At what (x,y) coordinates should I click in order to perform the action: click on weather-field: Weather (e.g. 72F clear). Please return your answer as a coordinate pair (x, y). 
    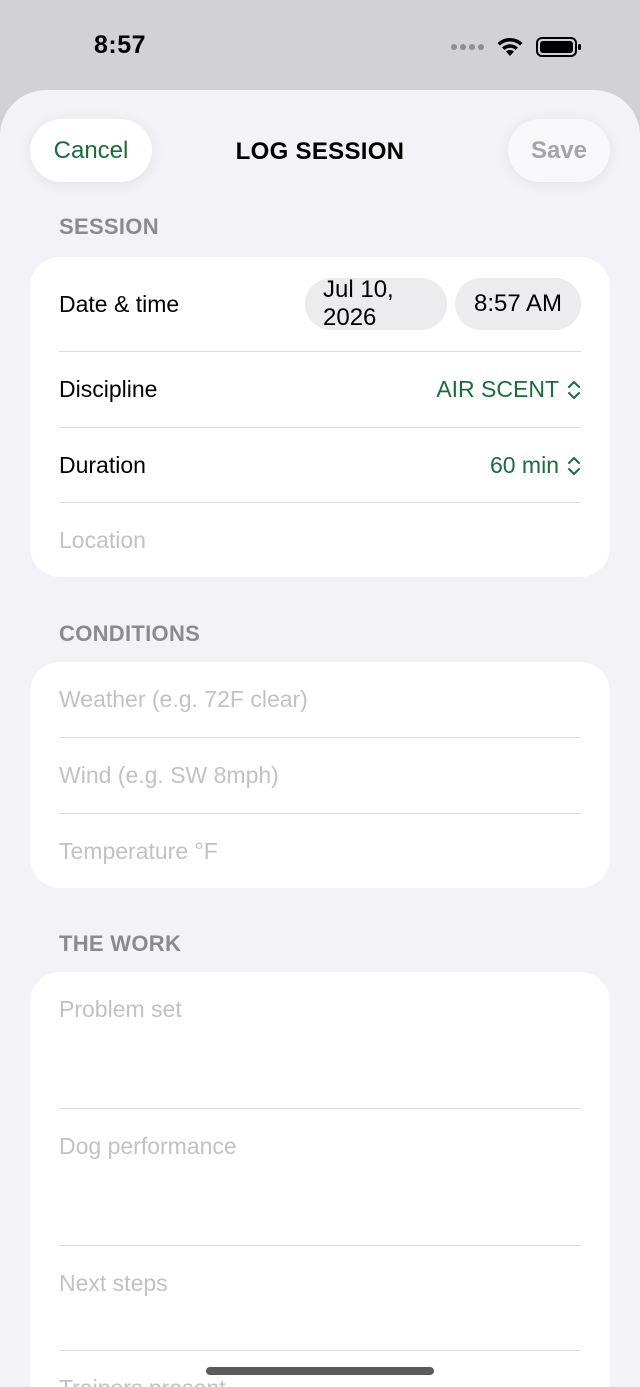
    Looking at the image, I should click on (320, 699).